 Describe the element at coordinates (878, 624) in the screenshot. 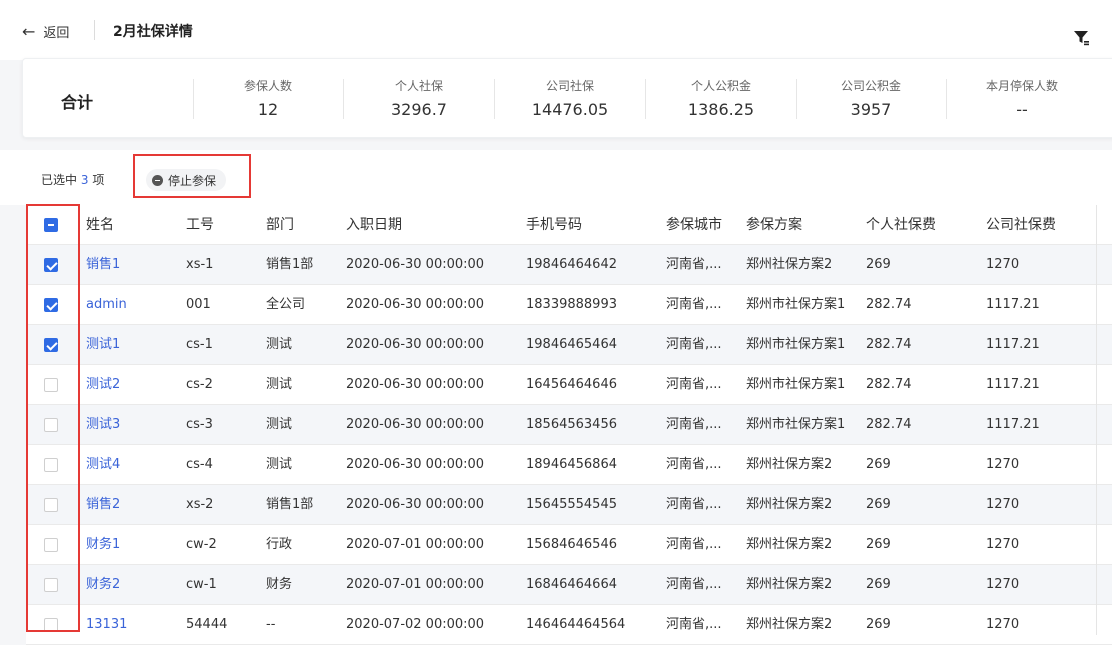

I see `cell-personal-fee: 269` at that location.